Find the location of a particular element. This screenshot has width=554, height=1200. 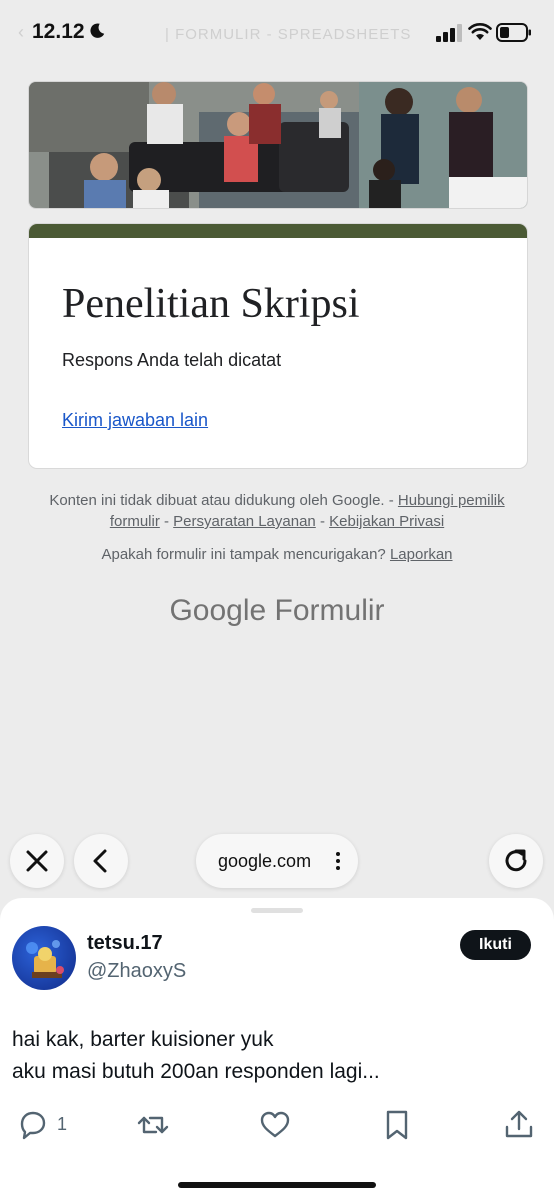

tweet-actions: 1 is located at coordinates (277, 1128).